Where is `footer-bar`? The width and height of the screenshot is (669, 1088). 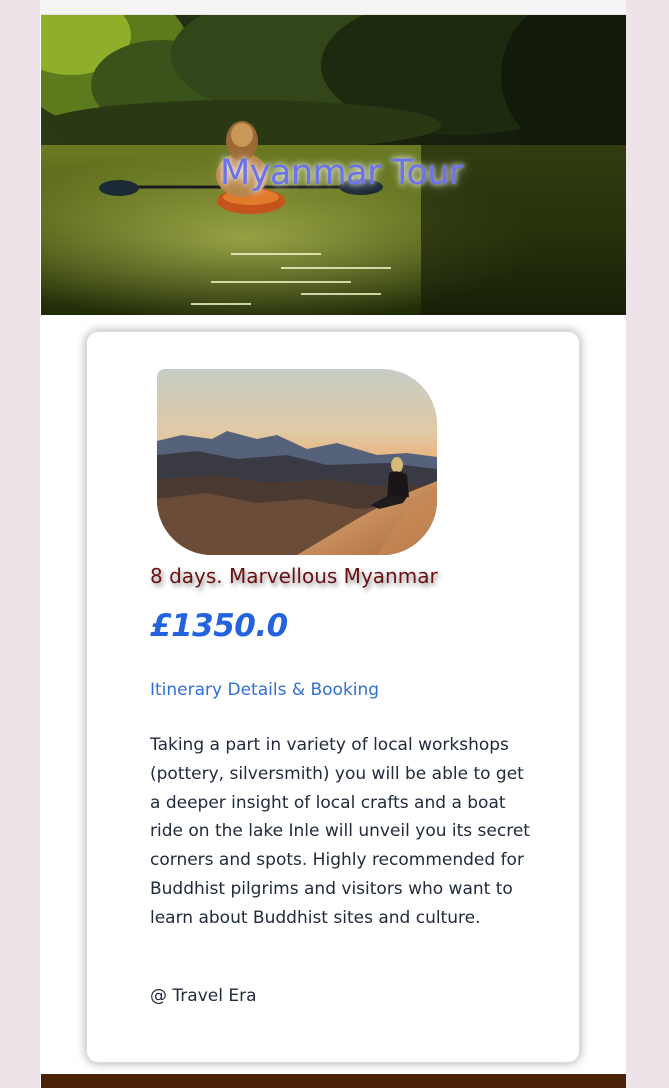
footer-bar is located at coordinates (333, 1081).